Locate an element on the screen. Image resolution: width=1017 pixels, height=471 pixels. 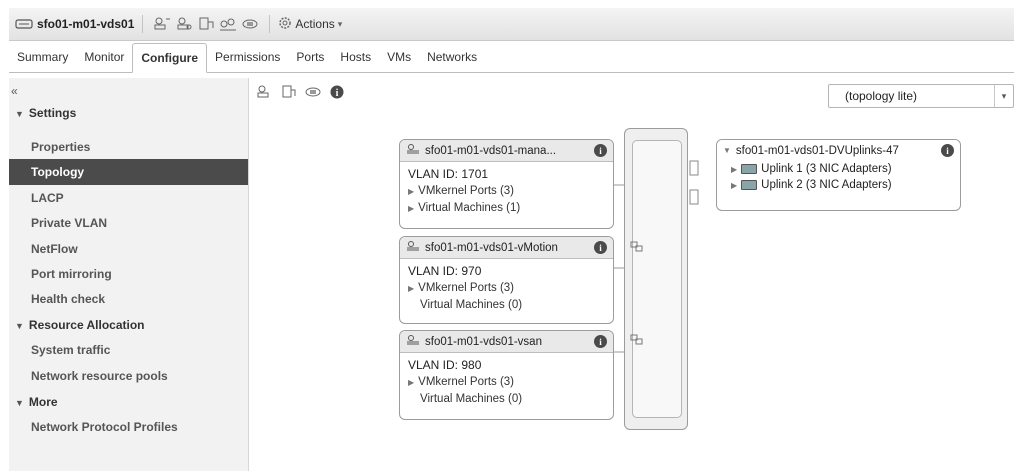
port-group-header: sfo01-m01-vds01-vMotion i is located at coordinates (506, 248).